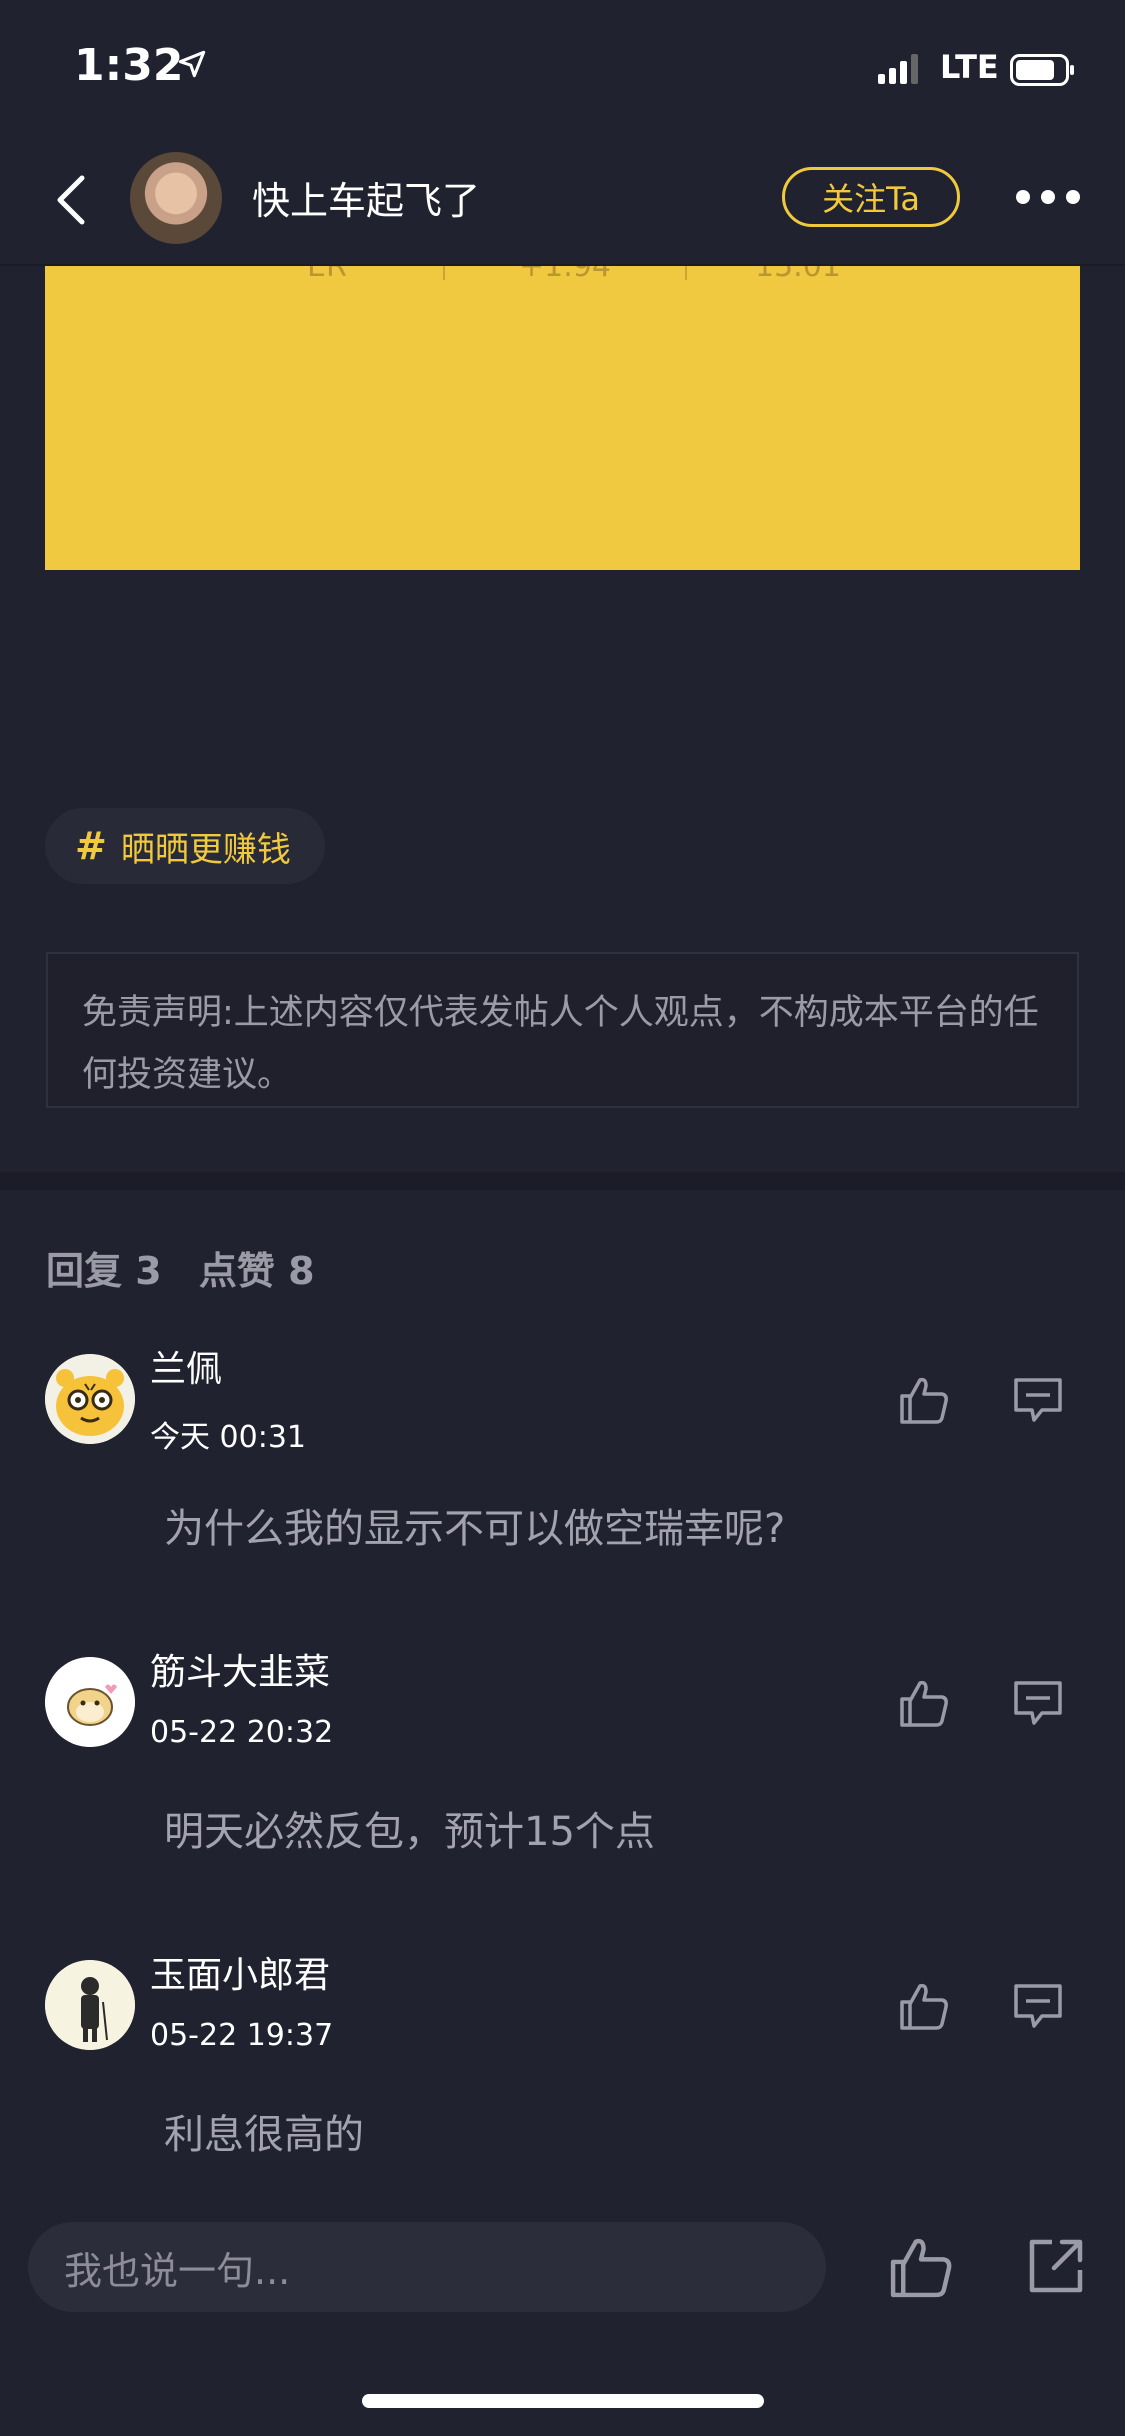 The height and width of the screenshot is (2436, 1125). What do you see at coordinates (91, 846) in the screenshot?
I see `hash-icon: #` at bounding box center [91, 846].